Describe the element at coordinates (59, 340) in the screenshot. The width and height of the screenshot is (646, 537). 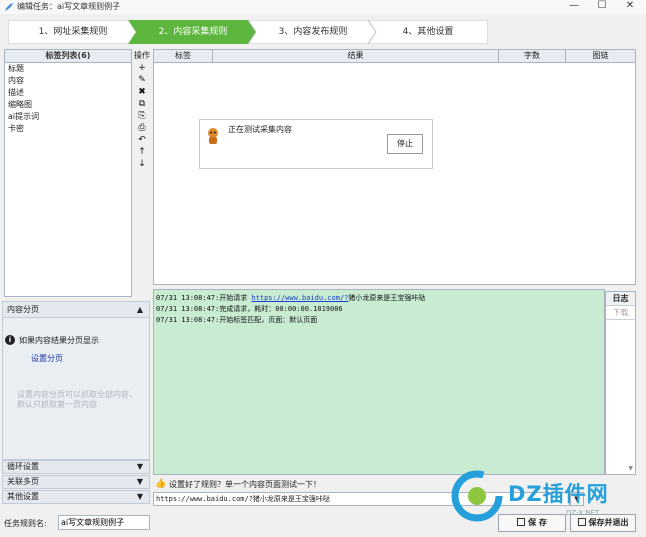
I see `pagination-info: 如果内容结果分页显示` at that location.